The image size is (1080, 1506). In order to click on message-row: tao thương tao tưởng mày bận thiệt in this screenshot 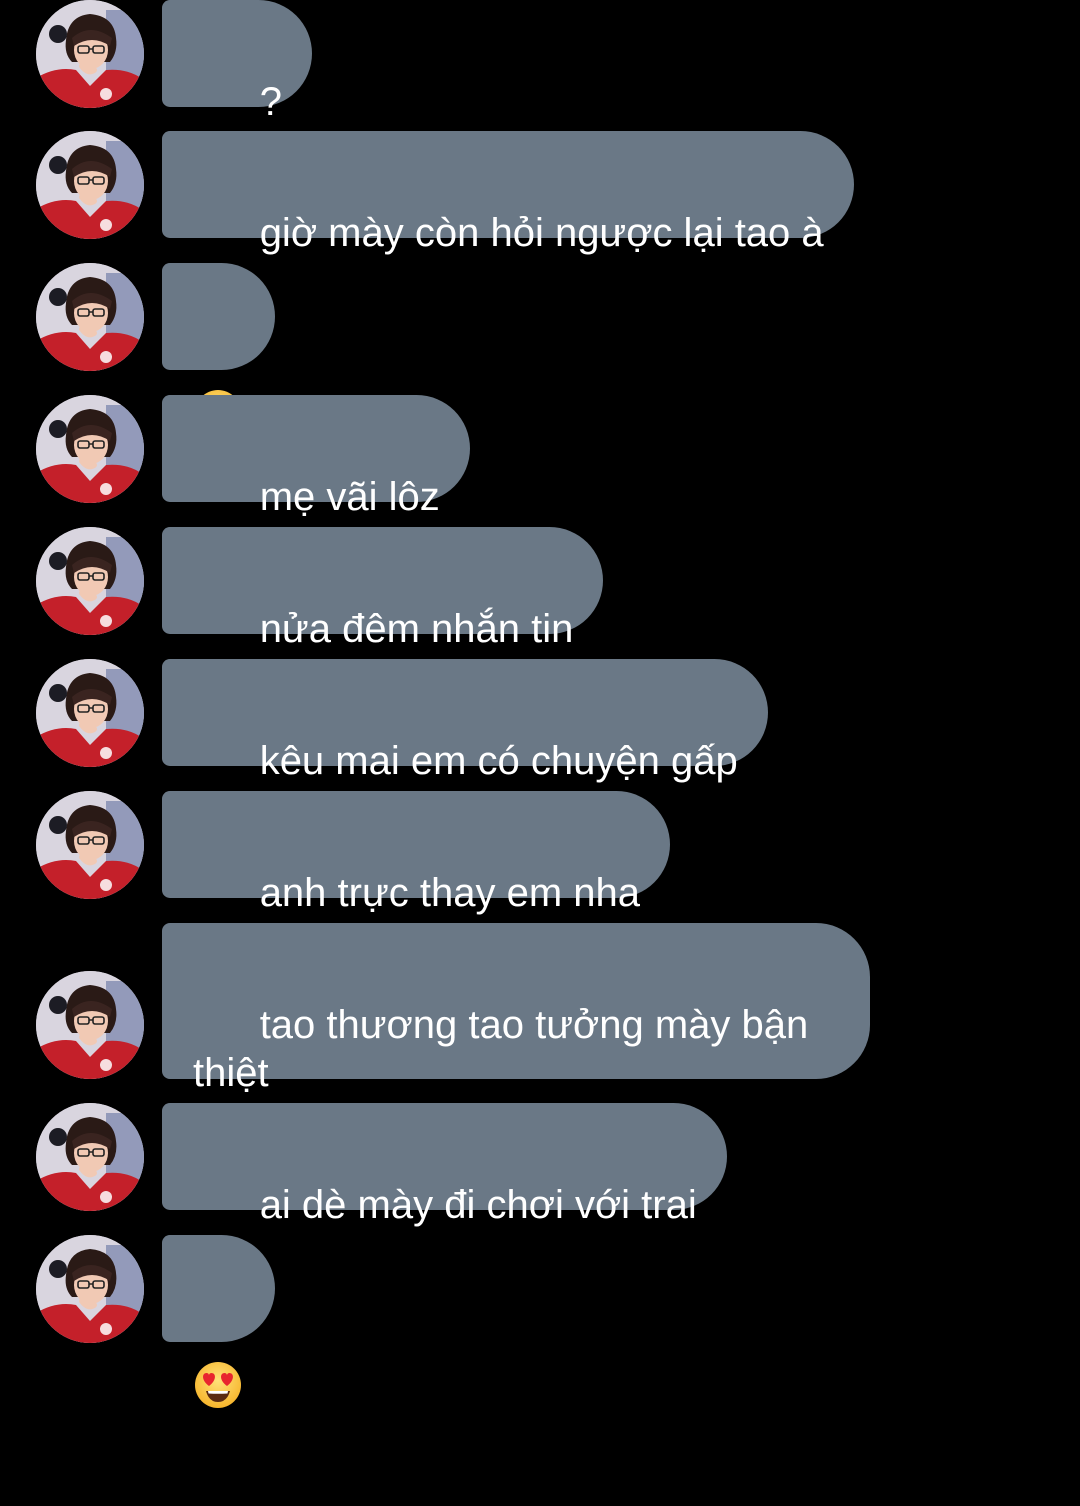, I will do `click(540, 1009)`.